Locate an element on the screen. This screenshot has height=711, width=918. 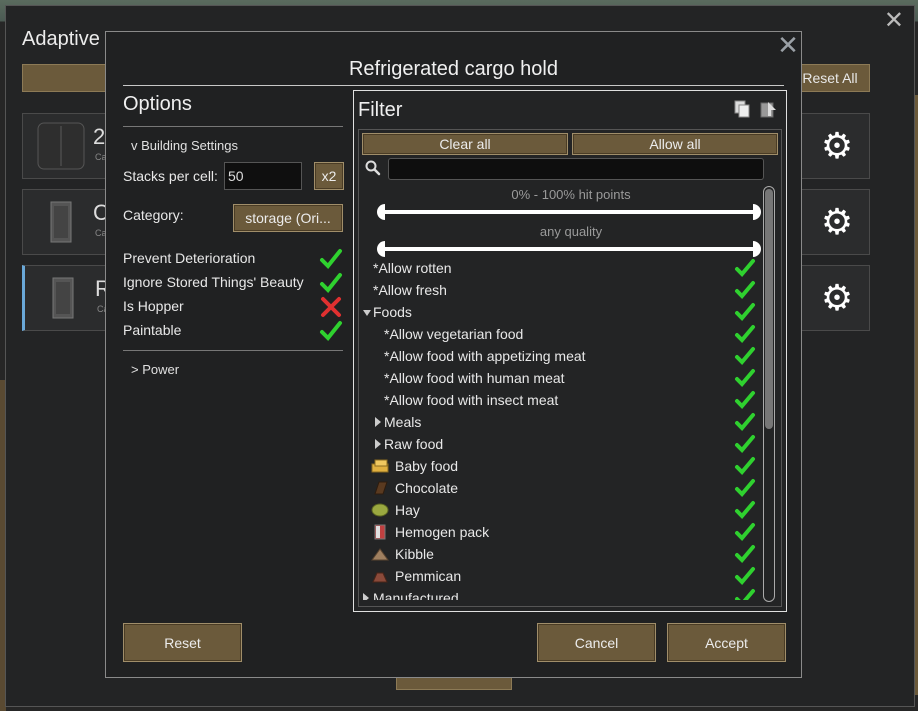
filter-item-label: *Allow food with appetizing meat is located at coordinates (485, 356).